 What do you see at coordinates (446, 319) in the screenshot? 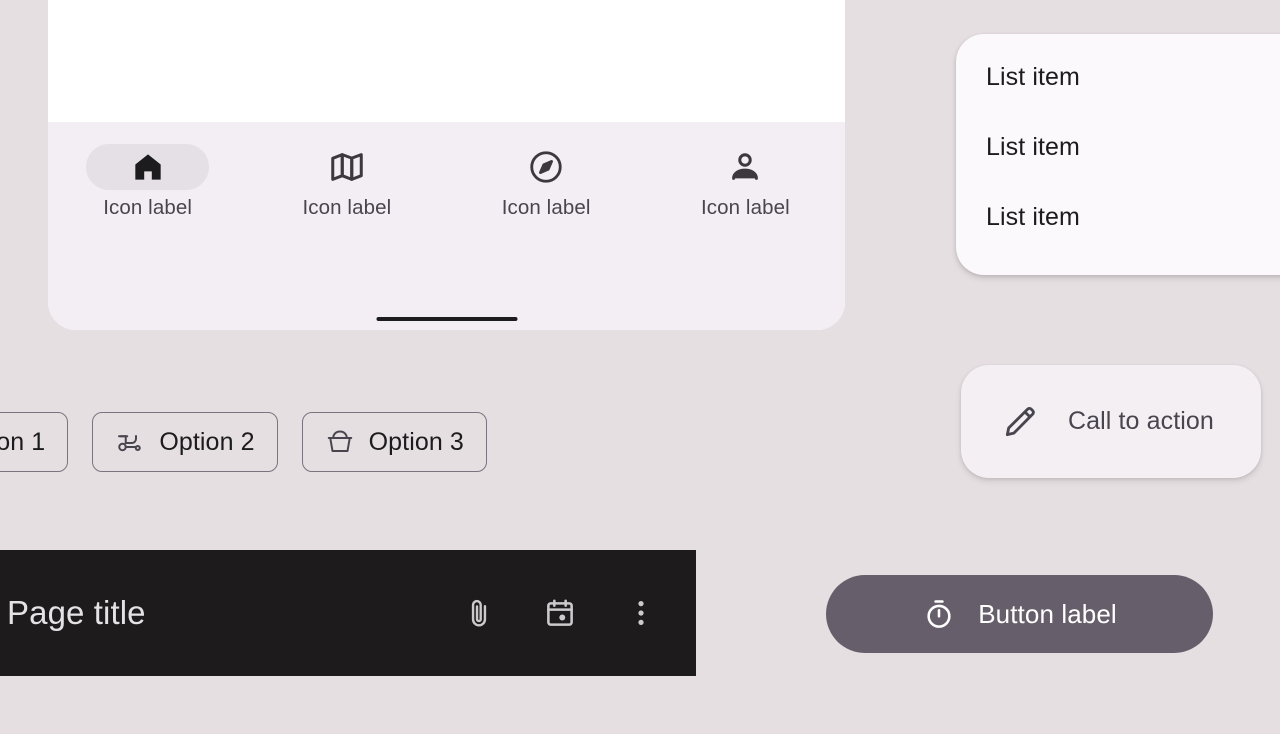
I see `home-indicator-bar` at bounding box center [446, 319].